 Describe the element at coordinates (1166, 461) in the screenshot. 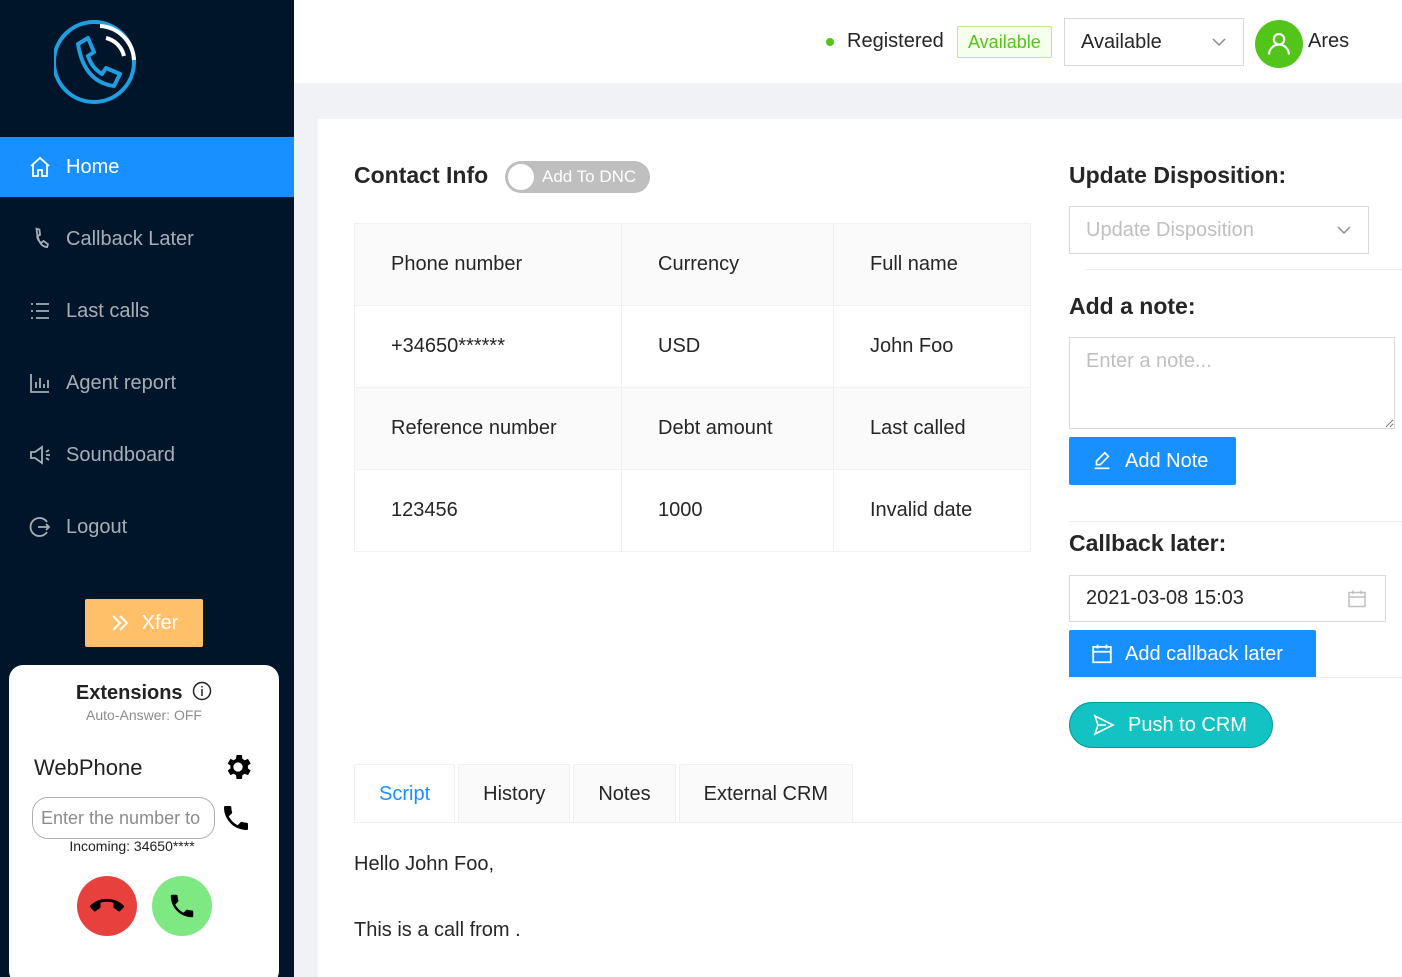

I see `add-note-label: Add Note` at that location.